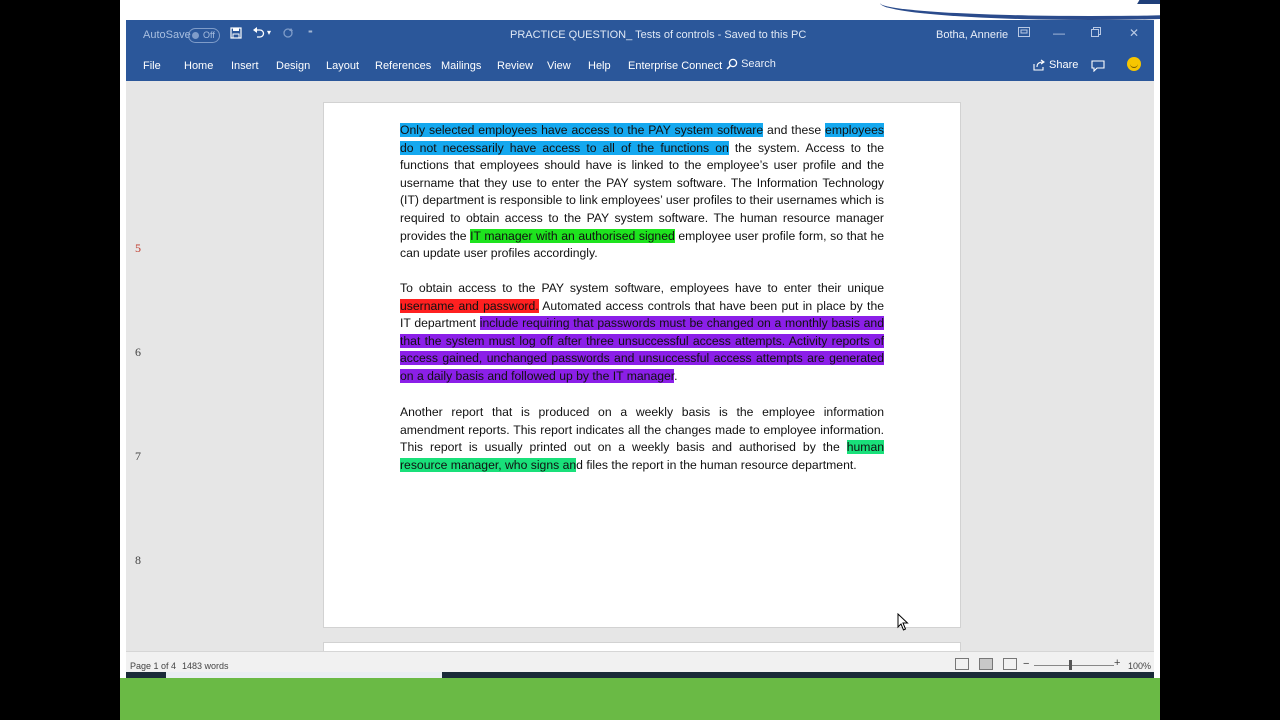  I want to click on tab-insert: Insert, so click(245, 66).